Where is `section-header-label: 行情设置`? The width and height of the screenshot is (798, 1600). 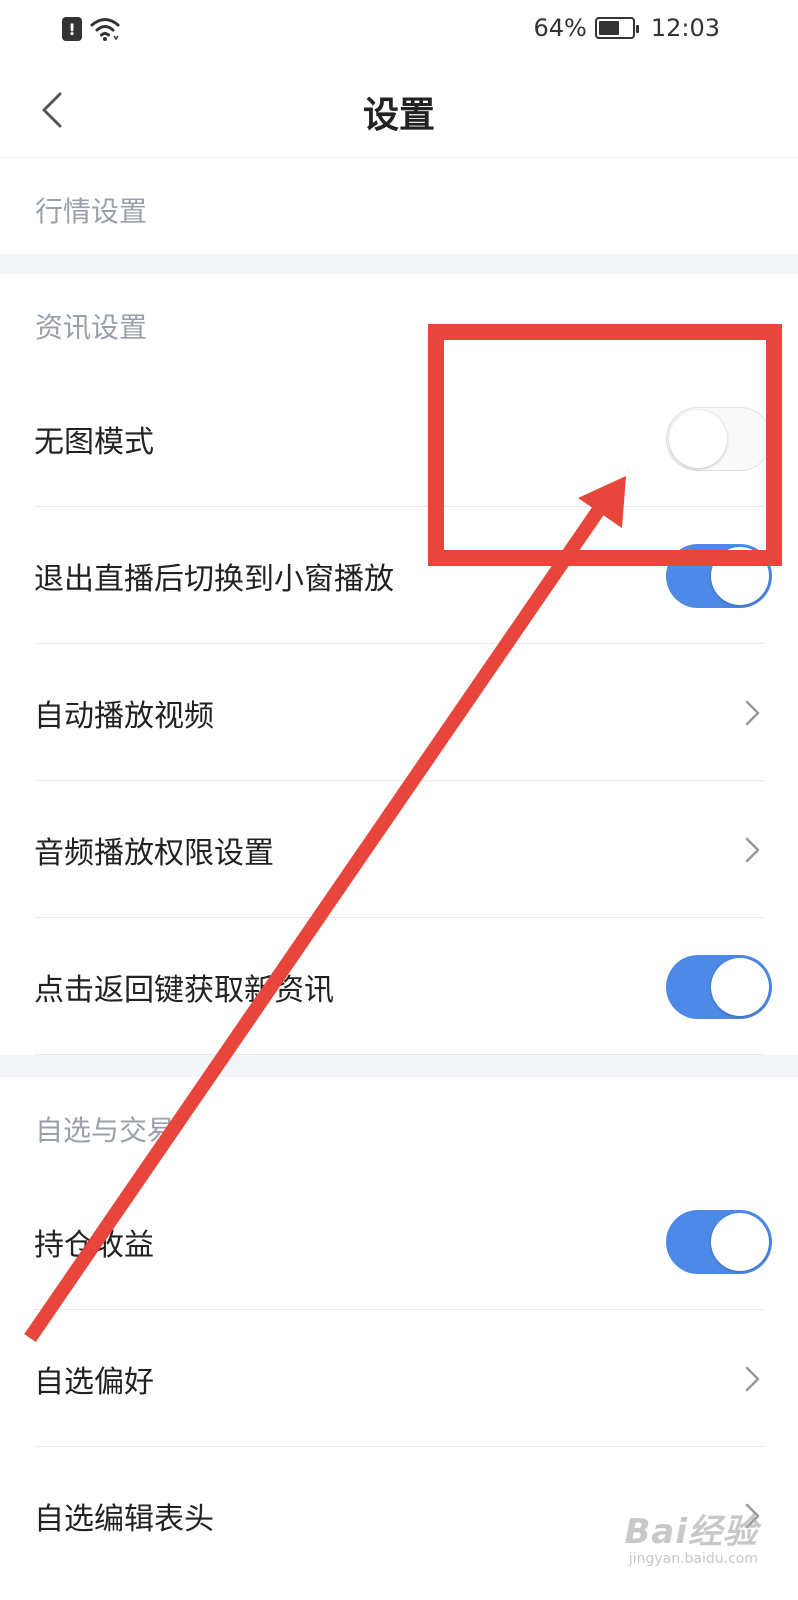 section-header-label: 行情设置 is located at coordinates (91, 211).